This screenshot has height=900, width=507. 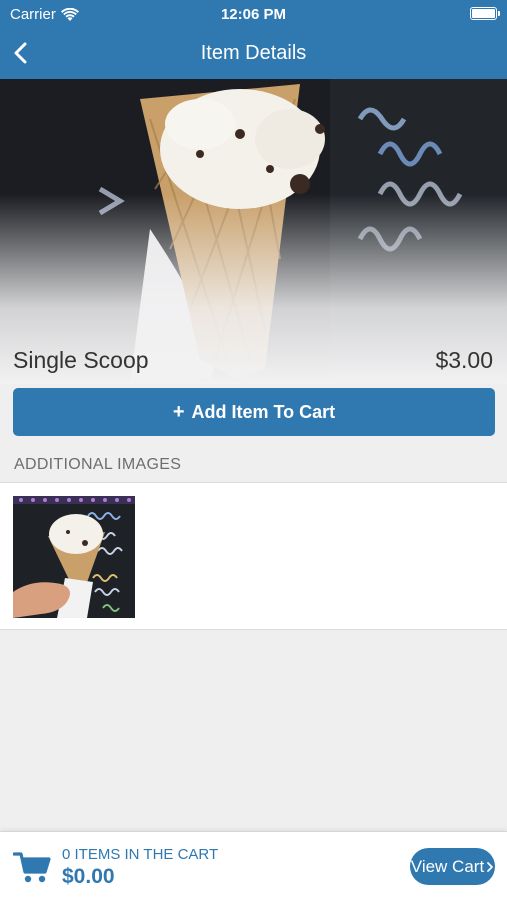 What do you see at coordinates (447, 866) in the screenshot?
I see `view-cart-label: View Cart` at bounding box center [447, 866].